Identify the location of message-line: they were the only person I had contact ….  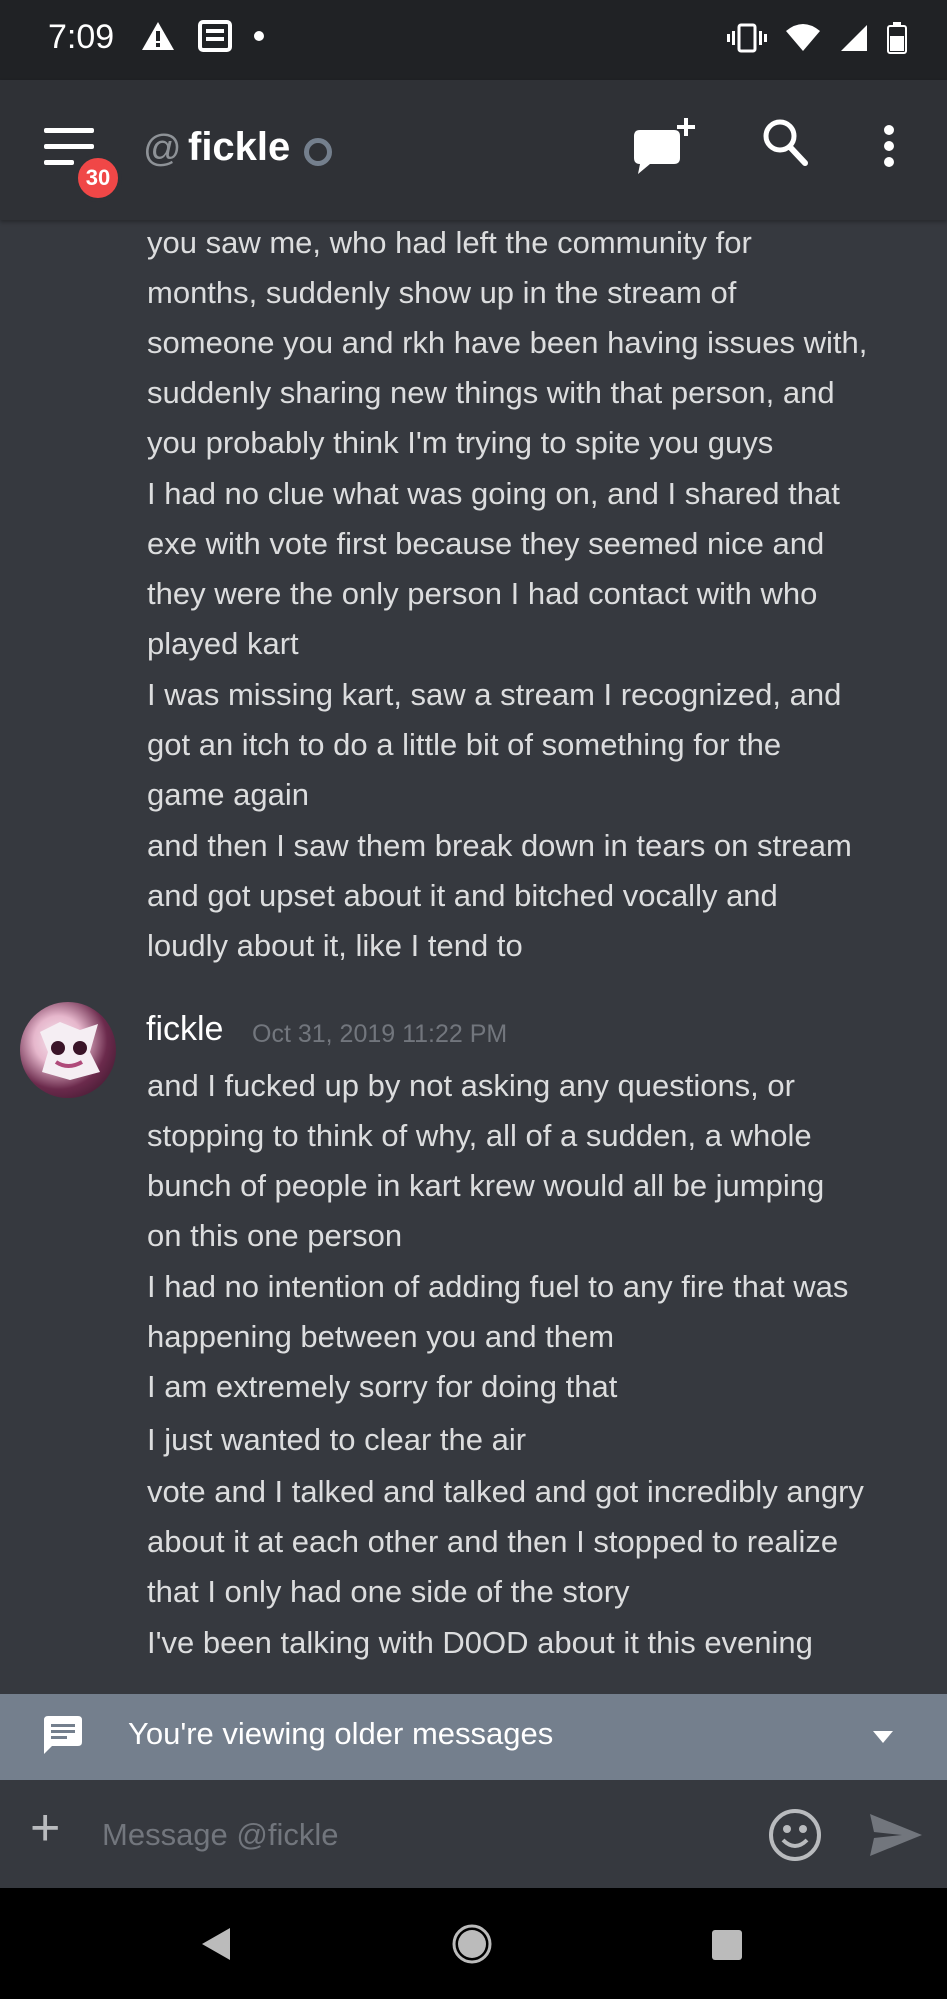
(482, 593).